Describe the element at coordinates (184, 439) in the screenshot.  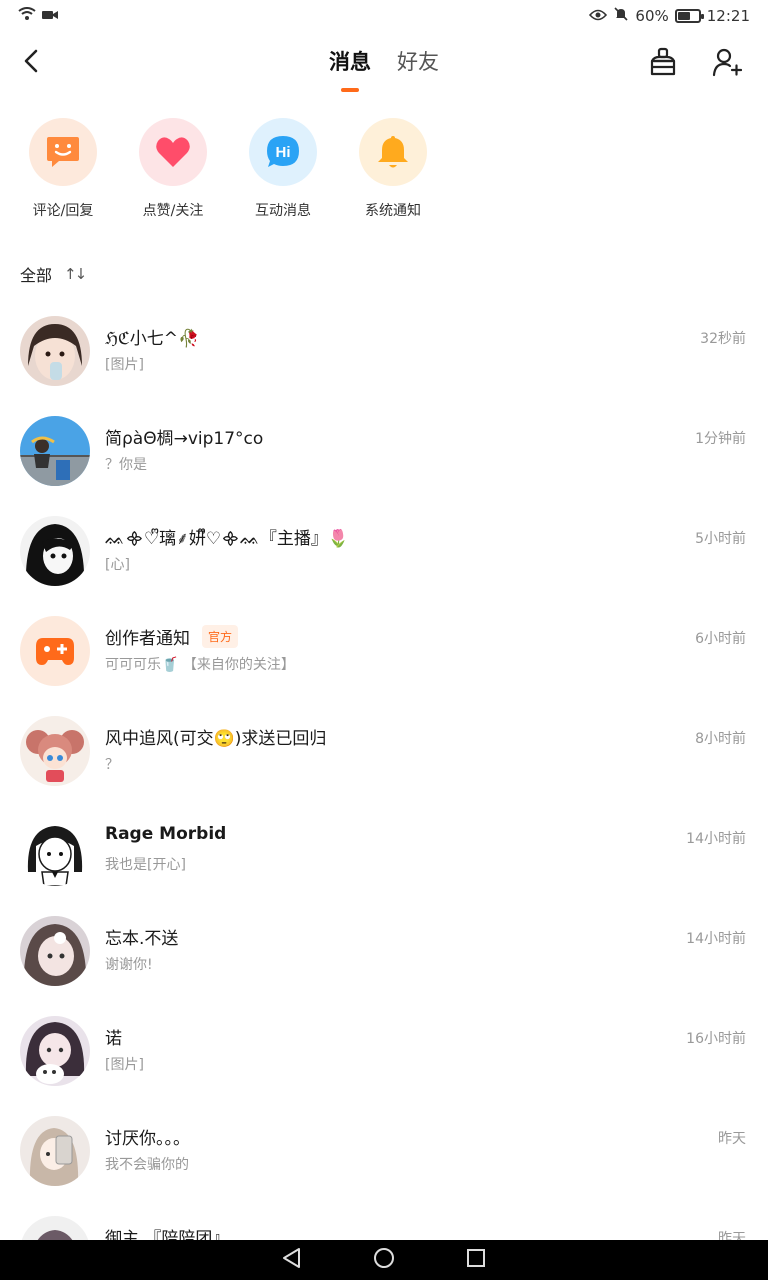
I see `contact-name: 简ρàΘ椆→vip17°co` at that location.